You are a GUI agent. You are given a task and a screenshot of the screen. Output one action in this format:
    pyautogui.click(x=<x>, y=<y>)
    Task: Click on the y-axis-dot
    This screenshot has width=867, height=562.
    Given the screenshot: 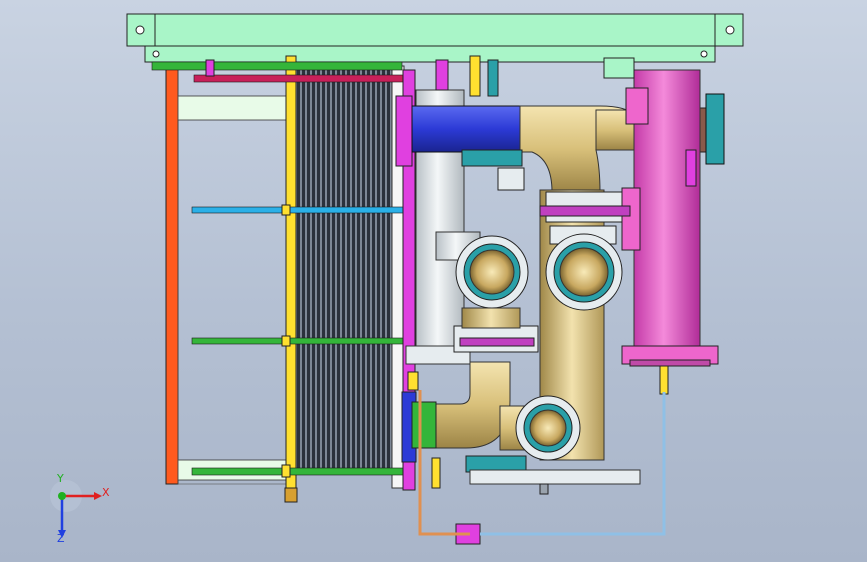 What is the action you would take?
    pyautogui.click(x=62, y=496)
    